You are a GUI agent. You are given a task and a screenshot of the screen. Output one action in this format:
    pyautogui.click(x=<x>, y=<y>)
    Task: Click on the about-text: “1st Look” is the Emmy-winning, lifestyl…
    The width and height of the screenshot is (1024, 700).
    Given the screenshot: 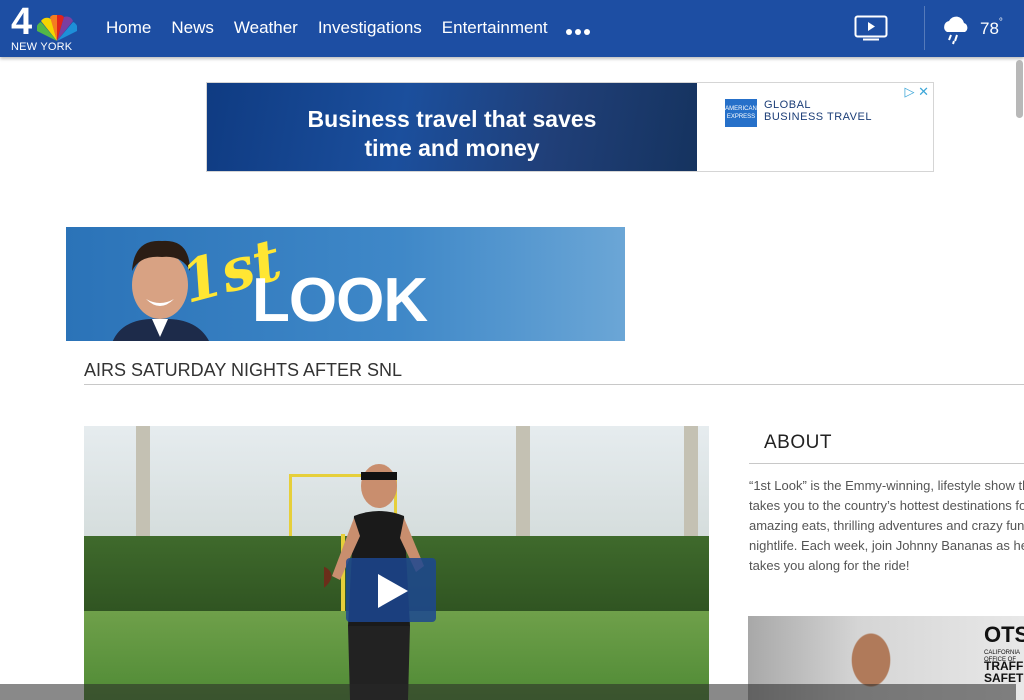 What is the action you would take?
    pyautogui.click(x=886, y=525)
    